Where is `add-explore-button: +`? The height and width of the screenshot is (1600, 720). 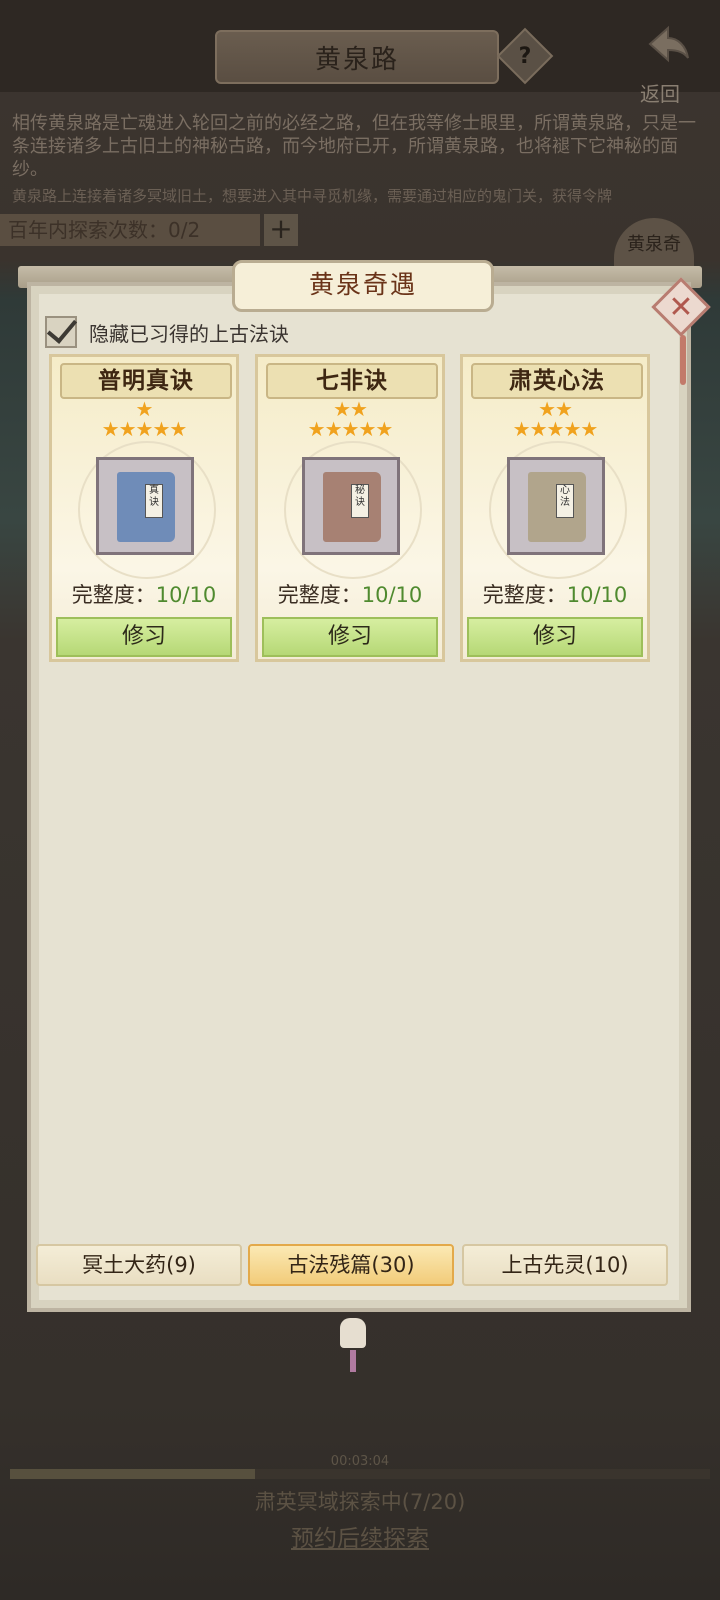 add-explore-button: + is located at coordinates (281, 230).